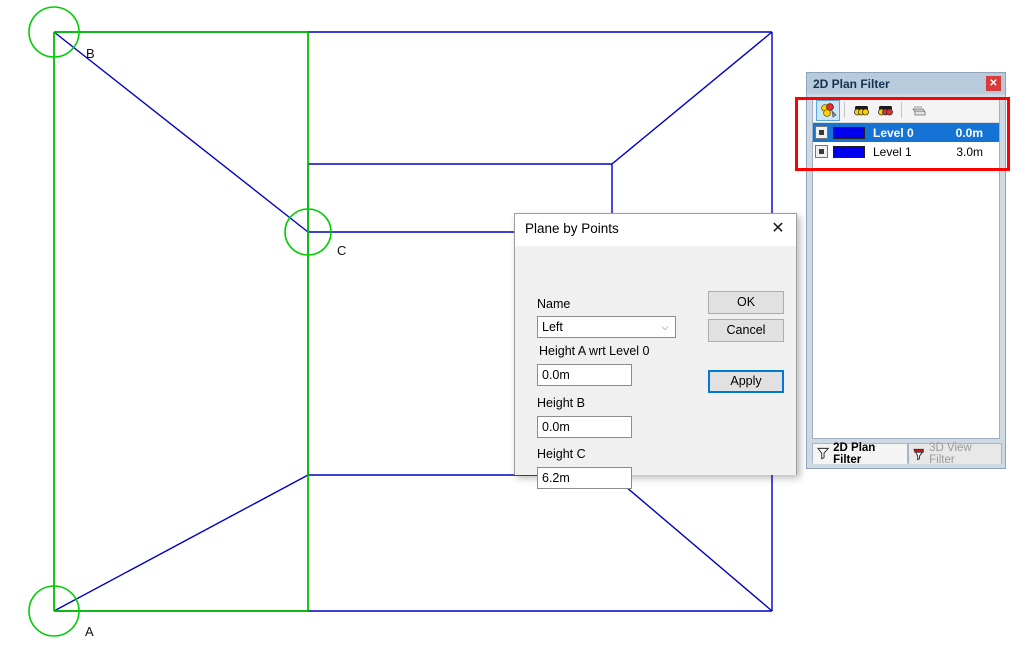 This screenshot has height=672, width=1036. What do you see at coordinates (561, 454) in the screenshot?
I see `height-c-label: Height C` at bounding box center [561, 454].